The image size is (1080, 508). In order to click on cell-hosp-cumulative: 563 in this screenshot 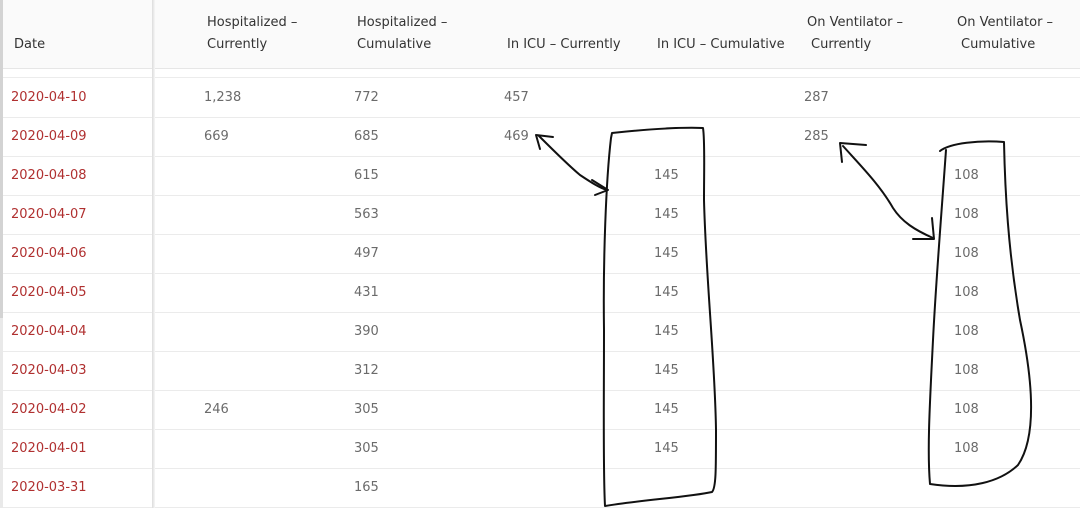, I will do `click(366, 214)`.